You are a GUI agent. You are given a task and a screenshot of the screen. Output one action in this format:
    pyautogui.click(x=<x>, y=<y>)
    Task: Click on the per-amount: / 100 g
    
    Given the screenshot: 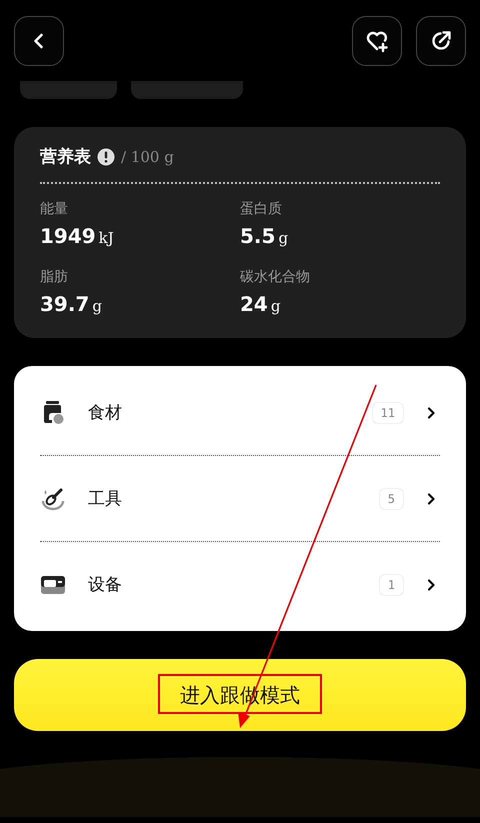 What is the action you would take?
    pyautogui.click(x=147, y=157)
    